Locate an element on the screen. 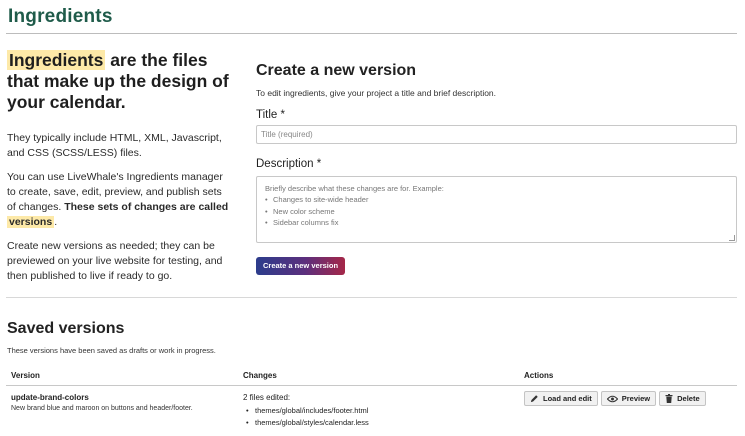 This screenshot has width=745, height=436. intro-p2-end: . is located at coordinates (56, 222).